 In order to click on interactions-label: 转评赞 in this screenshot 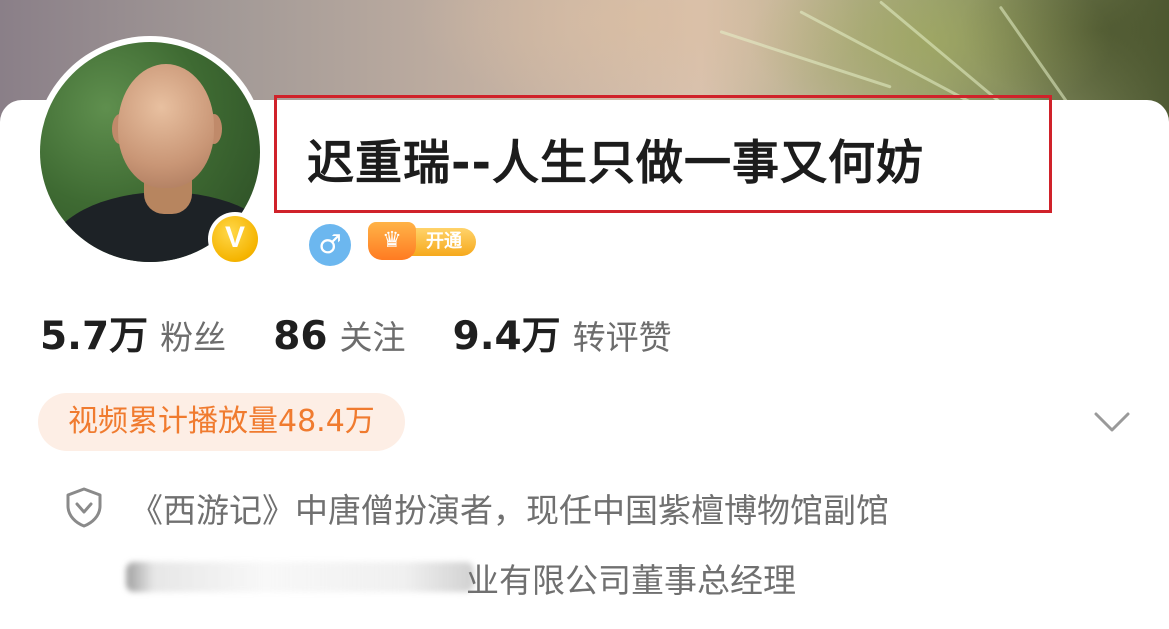, I will do `click(622, 337)`.